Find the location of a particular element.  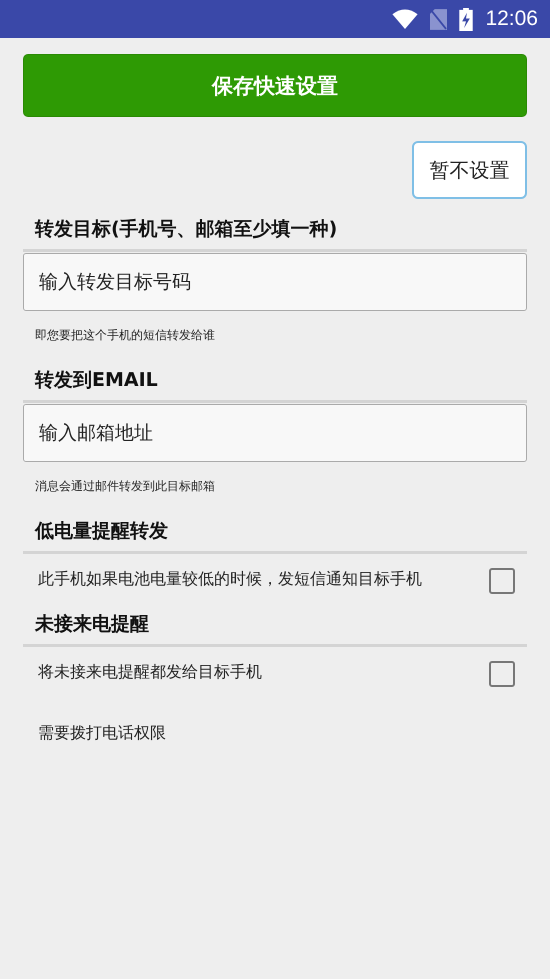

section-title: 未接来电提醒 is located at coordinates (92, 624).